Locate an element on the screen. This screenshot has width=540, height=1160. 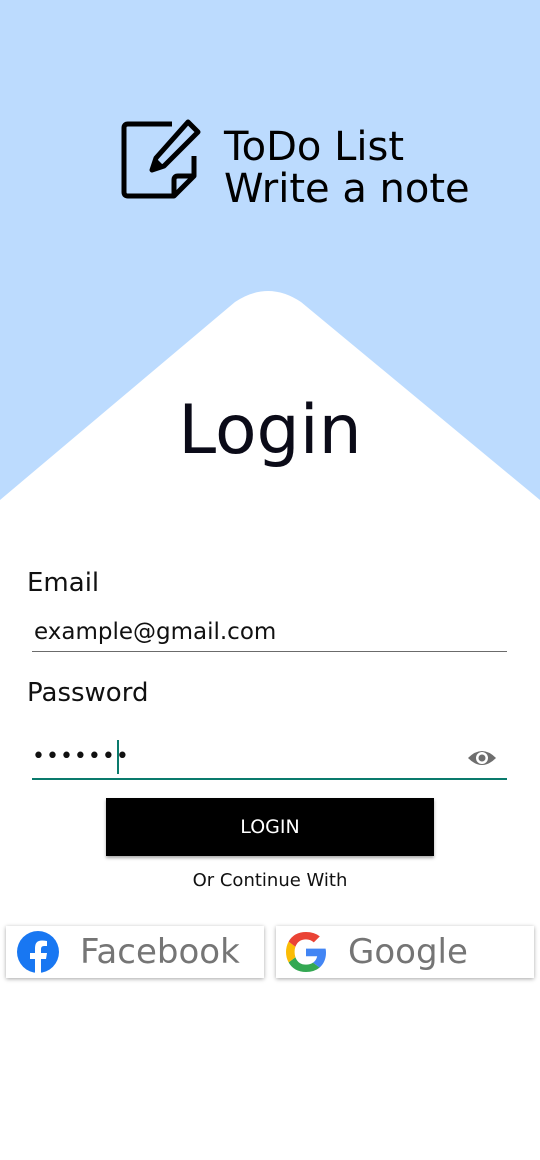
facebook-icon is located at coordinates (38, 952).